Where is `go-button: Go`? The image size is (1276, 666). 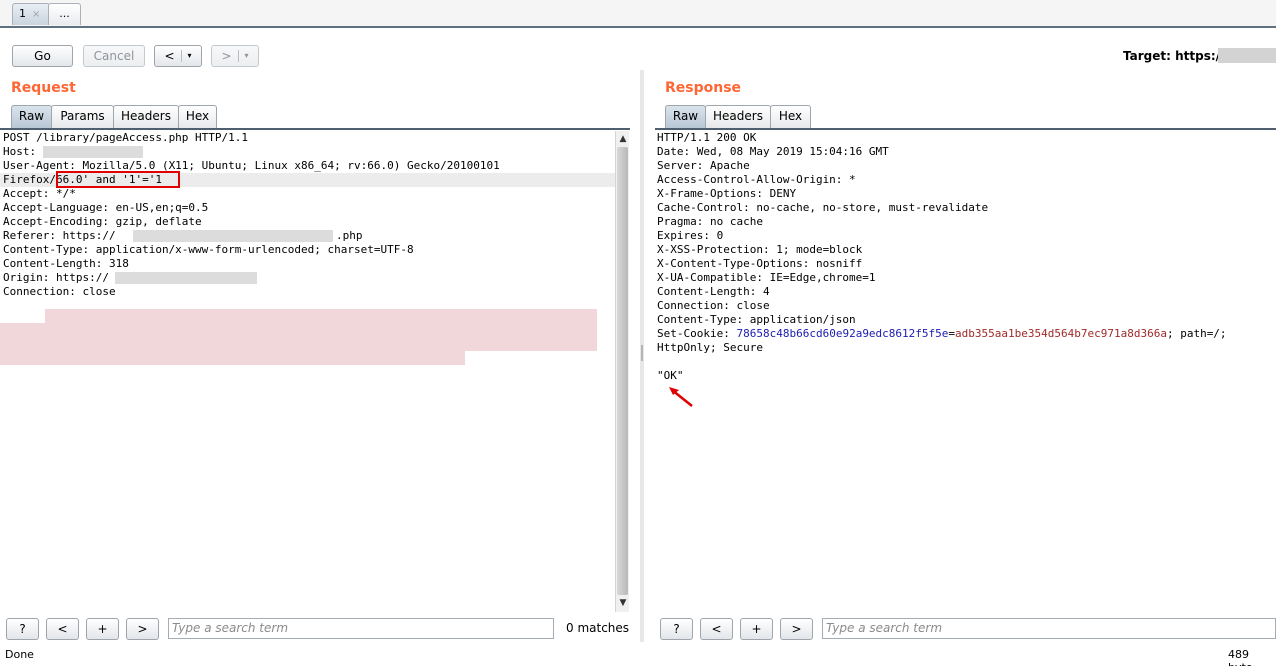
go-button: Go is located at coordinates (42, 56).